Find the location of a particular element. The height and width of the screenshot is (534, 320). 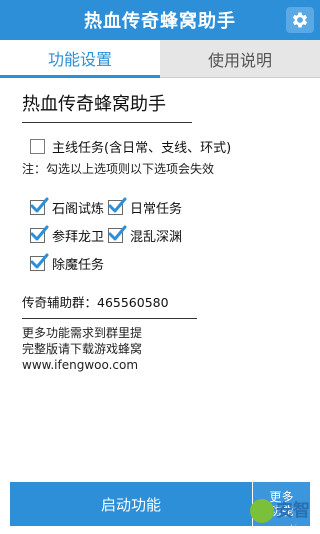

tab-label: 使用说明 is located at coordinates (239, 60).